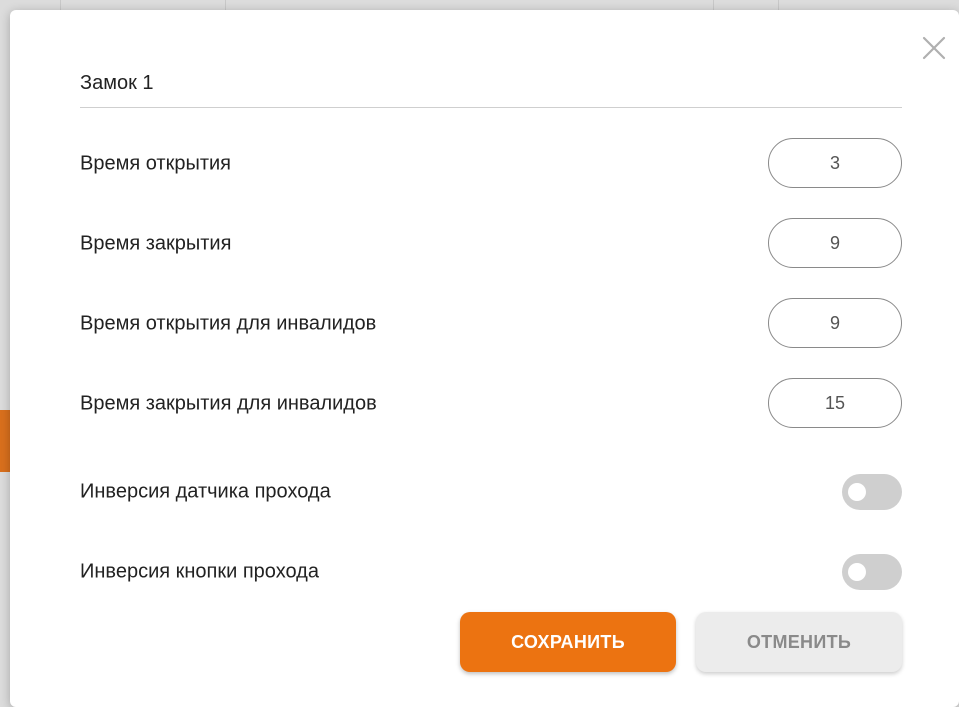 This screenshot has width=959, height=707. I want to click on sensor-inversion-row: Инверсия датчика прохода, so click(491, 492).